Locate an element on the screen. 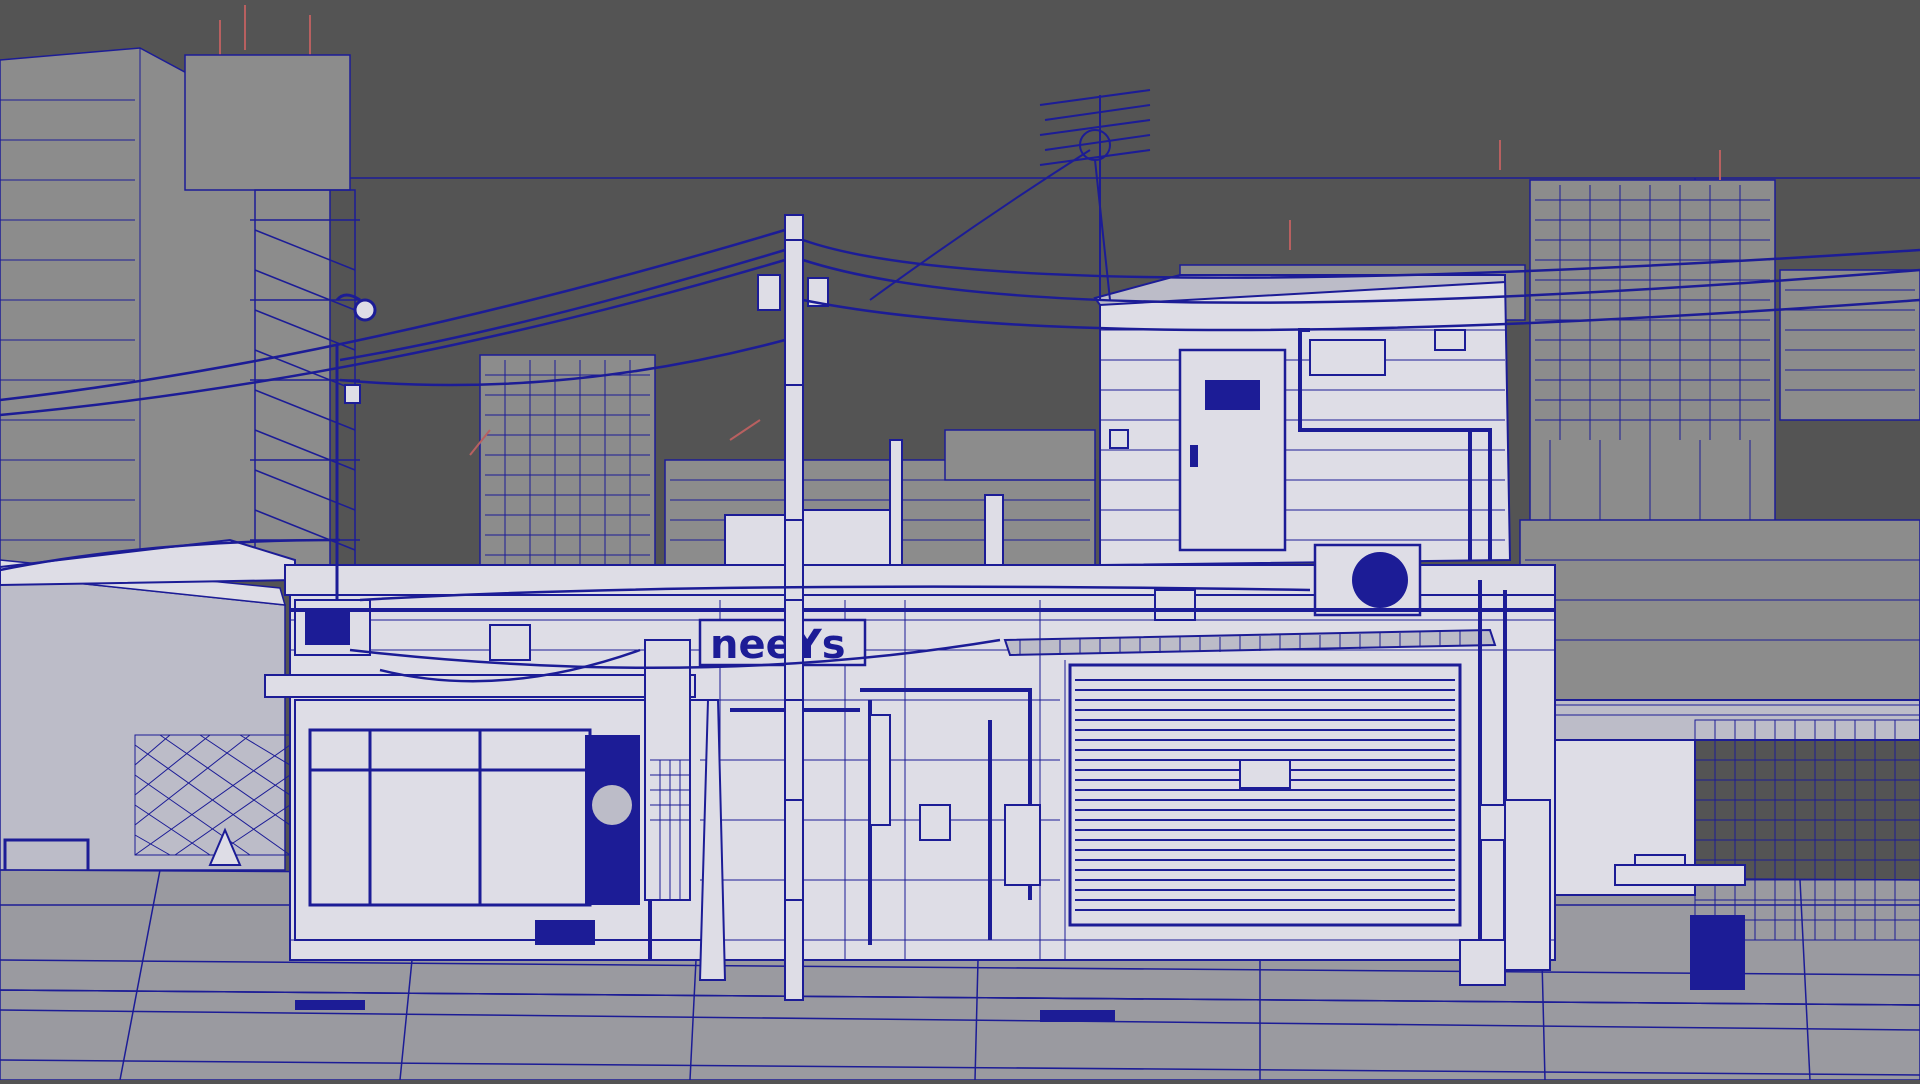  electric-panel is located at coordinates (880, 770).